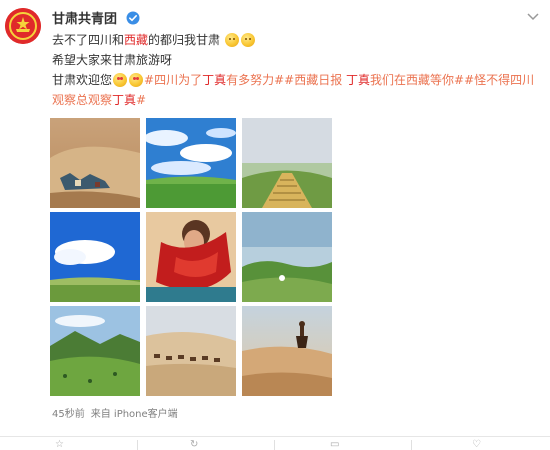  I want to click on chevron-down-icon, so click(533, 17).